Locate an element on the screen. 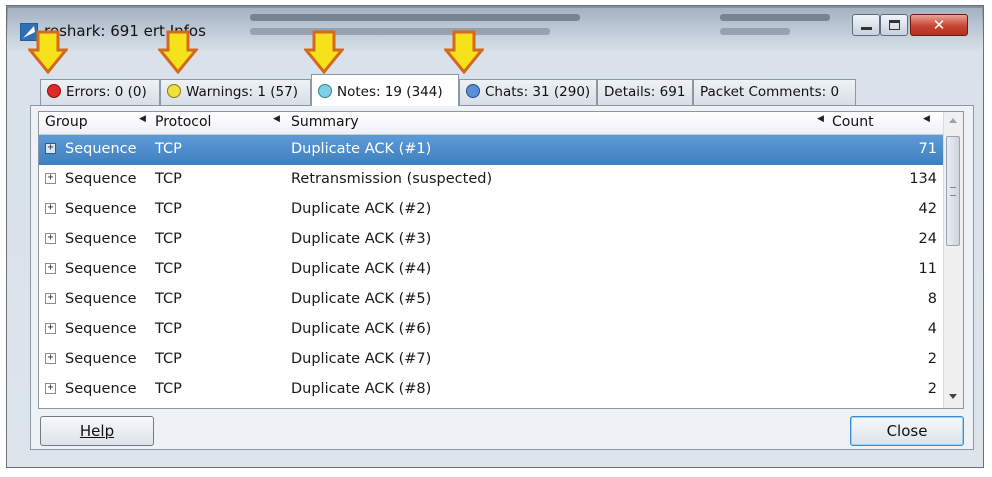 This screenshot has width=992, height=477. close-window-button: ✕ is located at coordinates (939, 25).